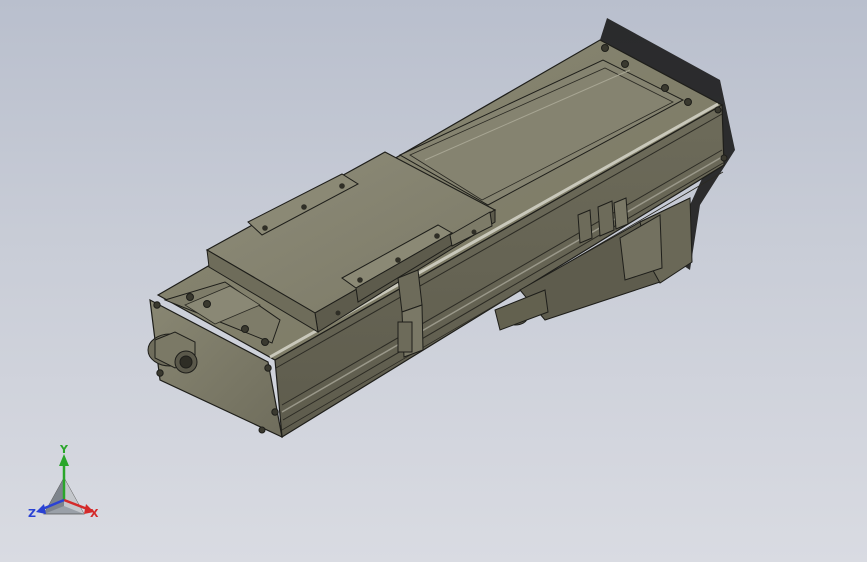 The image size is (867, 562). What do you see at coordinates (63, 481) in the screenshot?
I see `axis-triad-icon: Y X Z` at bounding box center [63, 481].